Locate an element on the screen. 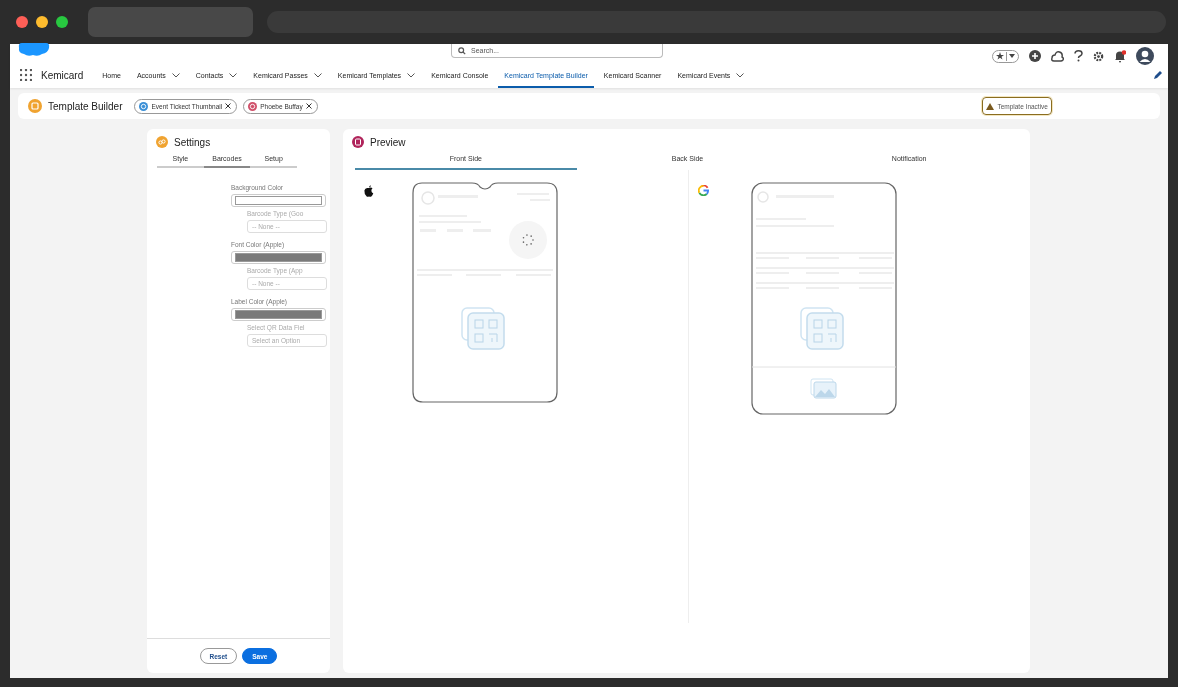 The image size is (1178, 687). zoom-window-button is located at coordinates (62, 22).